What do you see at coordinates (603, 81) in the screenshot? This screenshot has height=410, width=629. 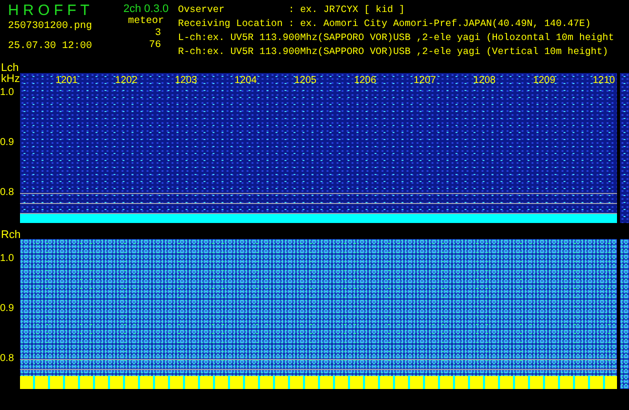 I see `frequency-label: 1210` at bounding box center [603, 81].